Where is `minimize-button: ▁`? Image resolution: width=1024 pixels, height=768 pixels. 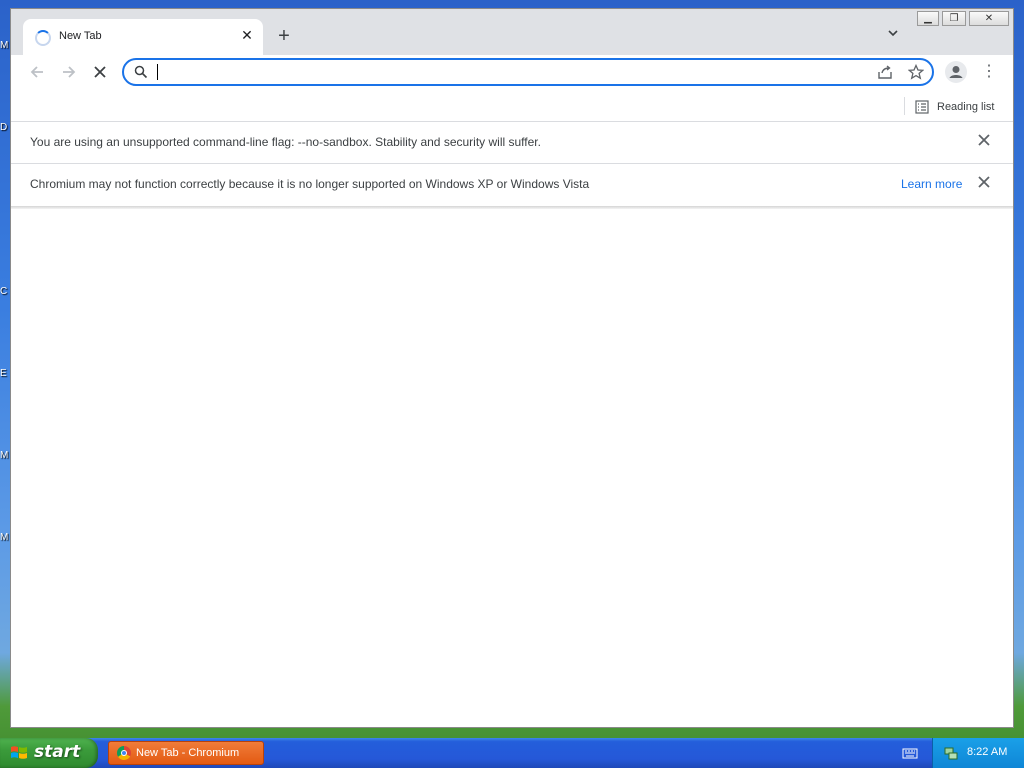 minimize-button: ▁ is located at coordinates (928, 18).